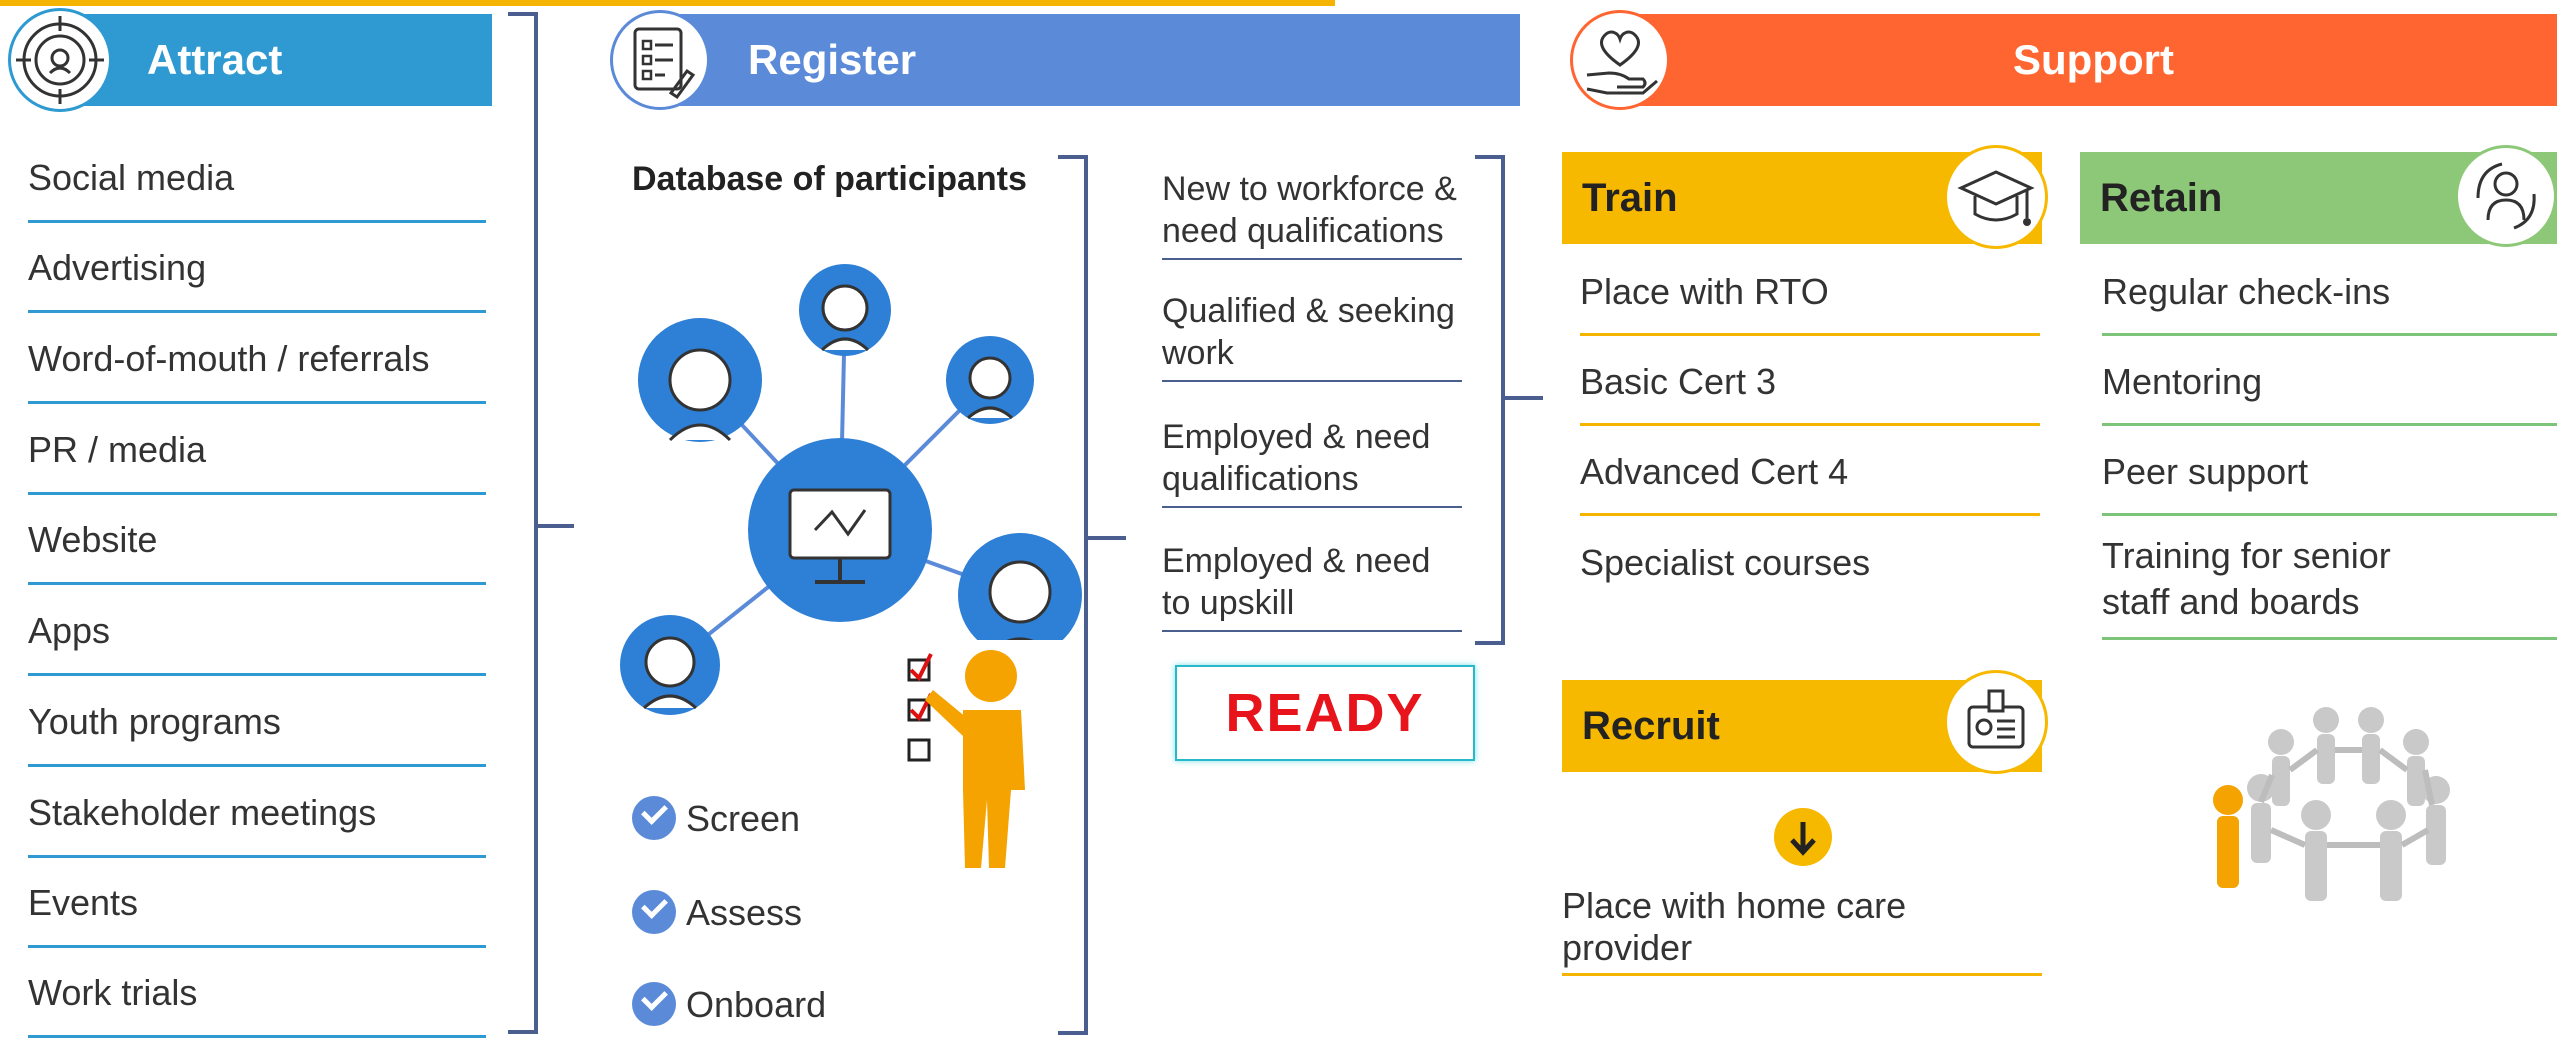 This screenshot has height=1040, width=2557. Describe the element at coordinates (1325, 713) in the screenshot. I see `ready-label: READY` at that location.